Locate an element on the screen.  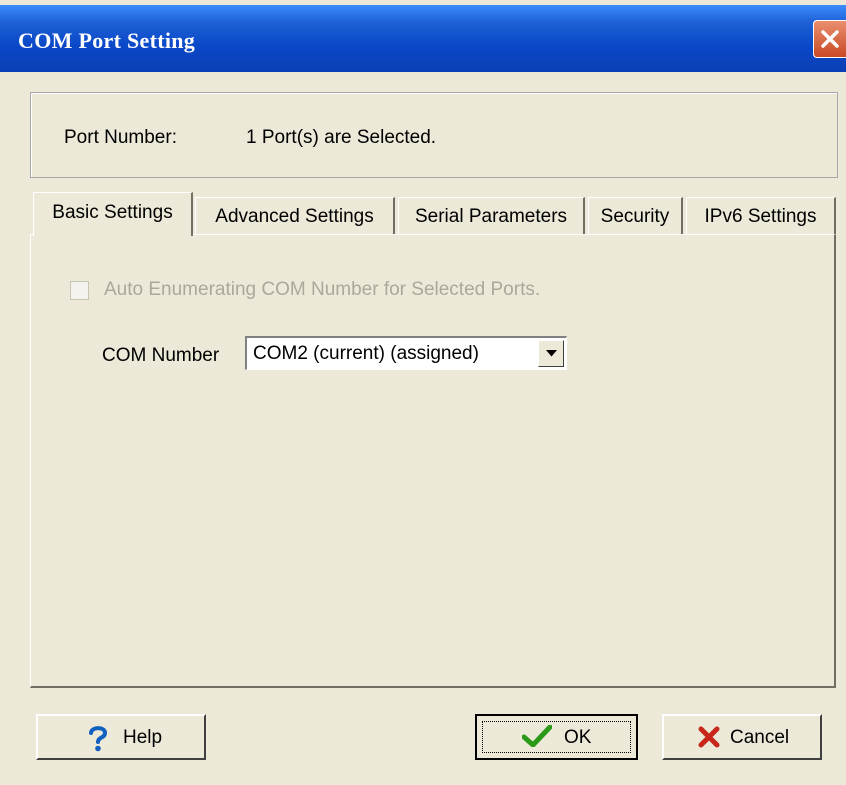
focus-rectangle is located at coordinates (556, 737).